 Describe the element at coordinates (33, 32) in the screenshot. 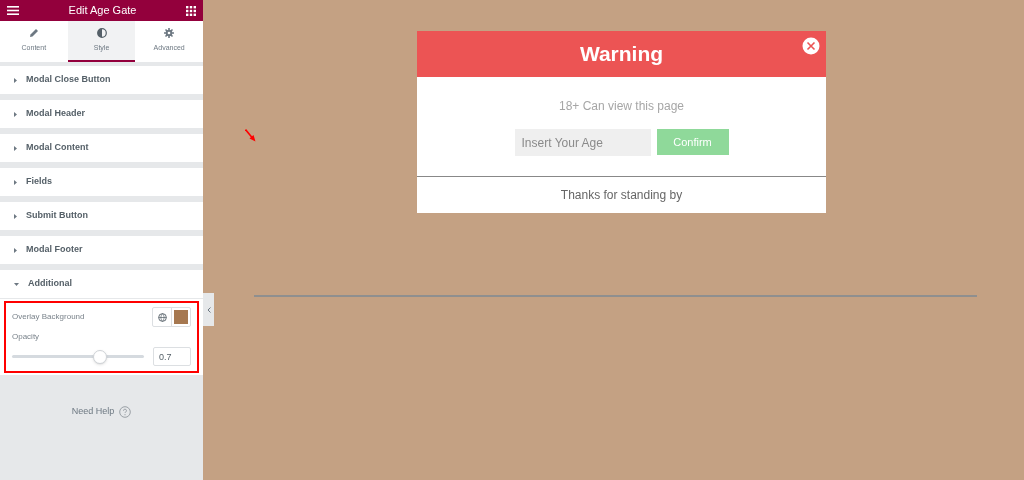

I see `pencil-icon` at that location.